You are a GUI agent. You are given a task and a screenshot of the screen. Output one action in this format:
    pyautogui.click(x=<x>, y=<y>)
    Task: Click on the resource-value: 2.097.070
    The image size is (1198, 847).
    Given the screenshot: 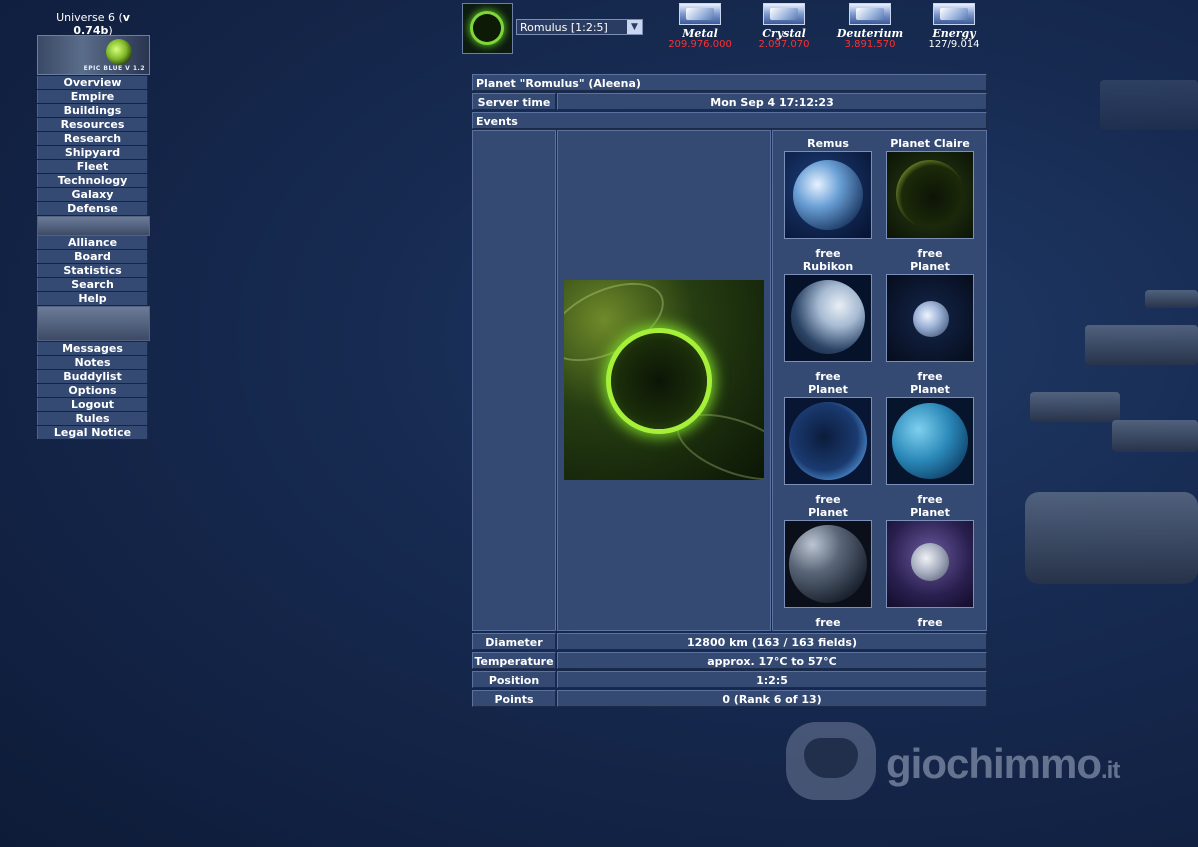 What is the action you would take?
    pyautogui.click(x=784, y=44)
    